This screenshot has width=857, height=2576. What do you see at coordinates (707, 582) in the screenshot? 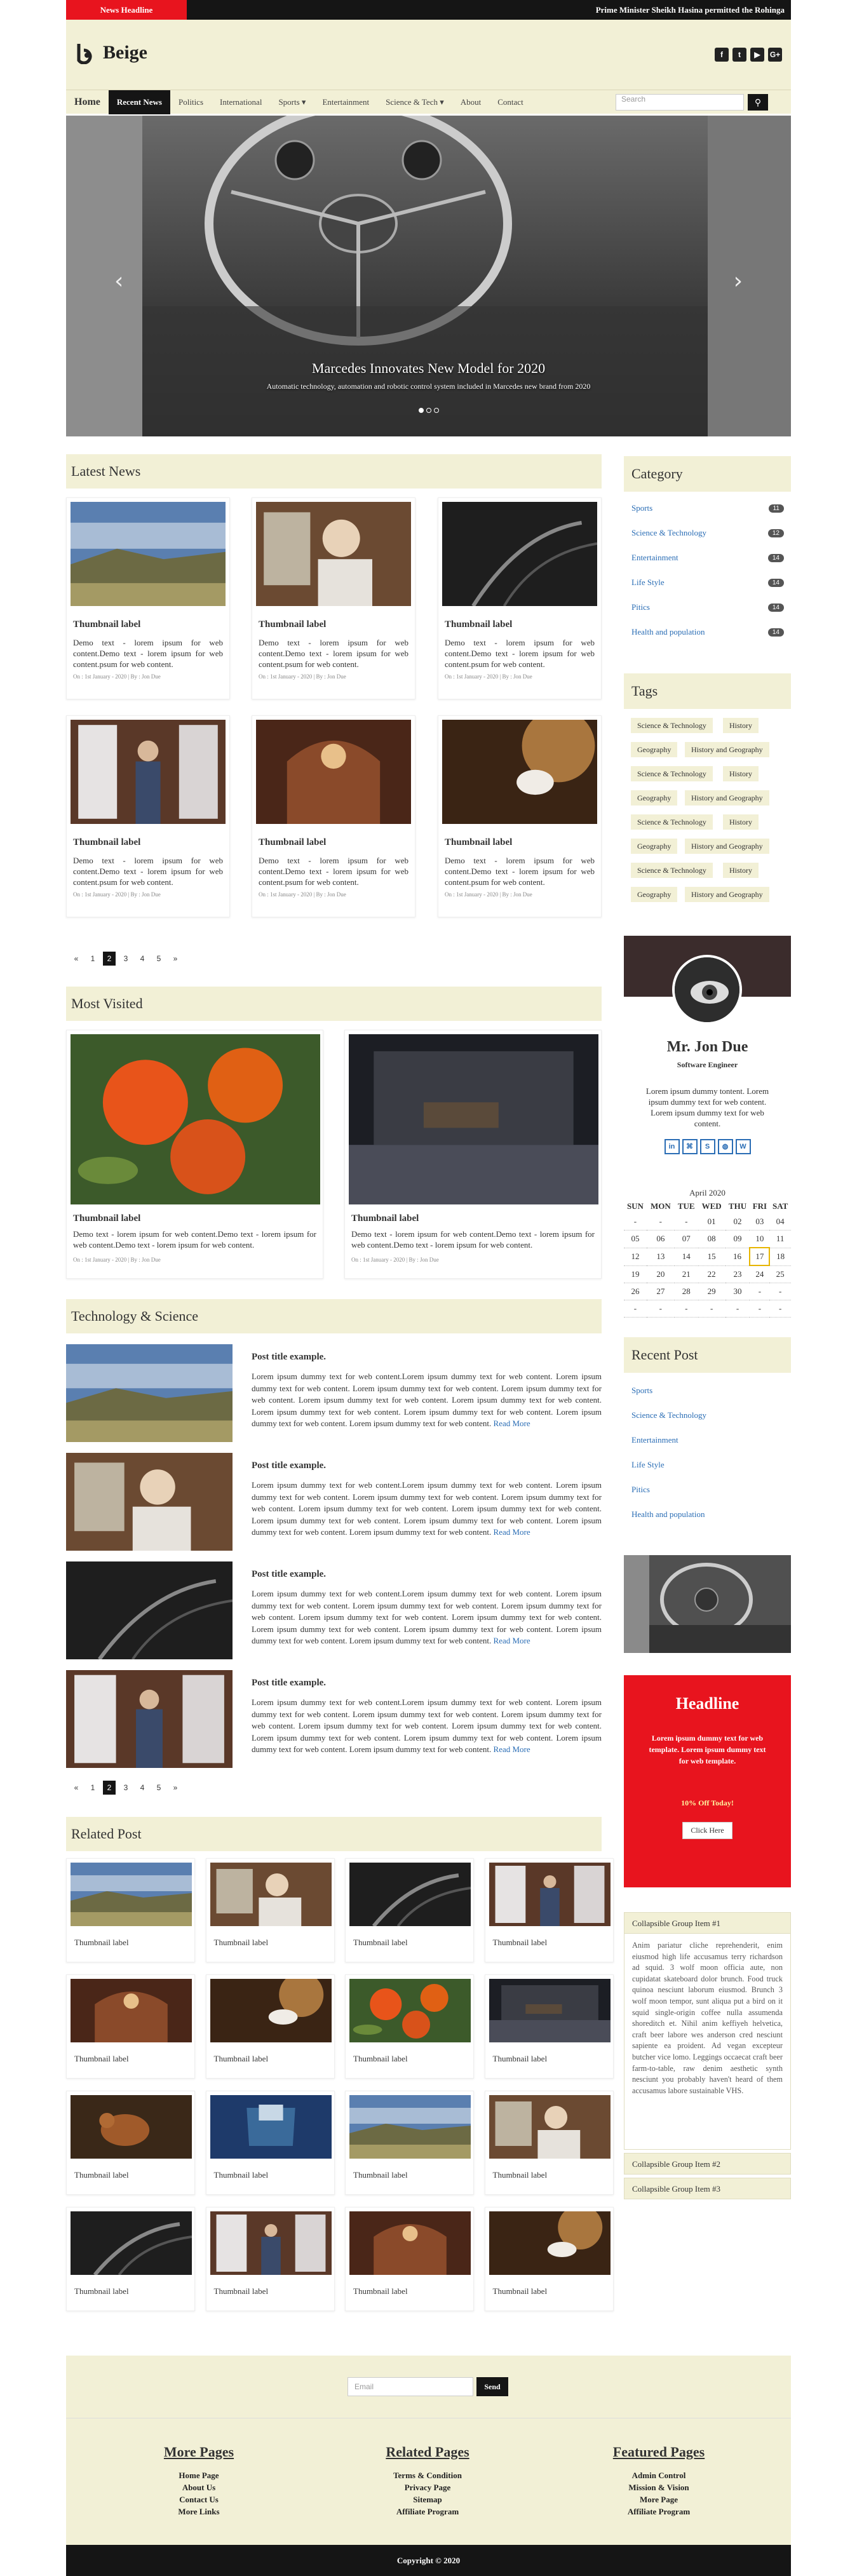
I see `category-item: Life Style 14` at bounding box center [707, 582].